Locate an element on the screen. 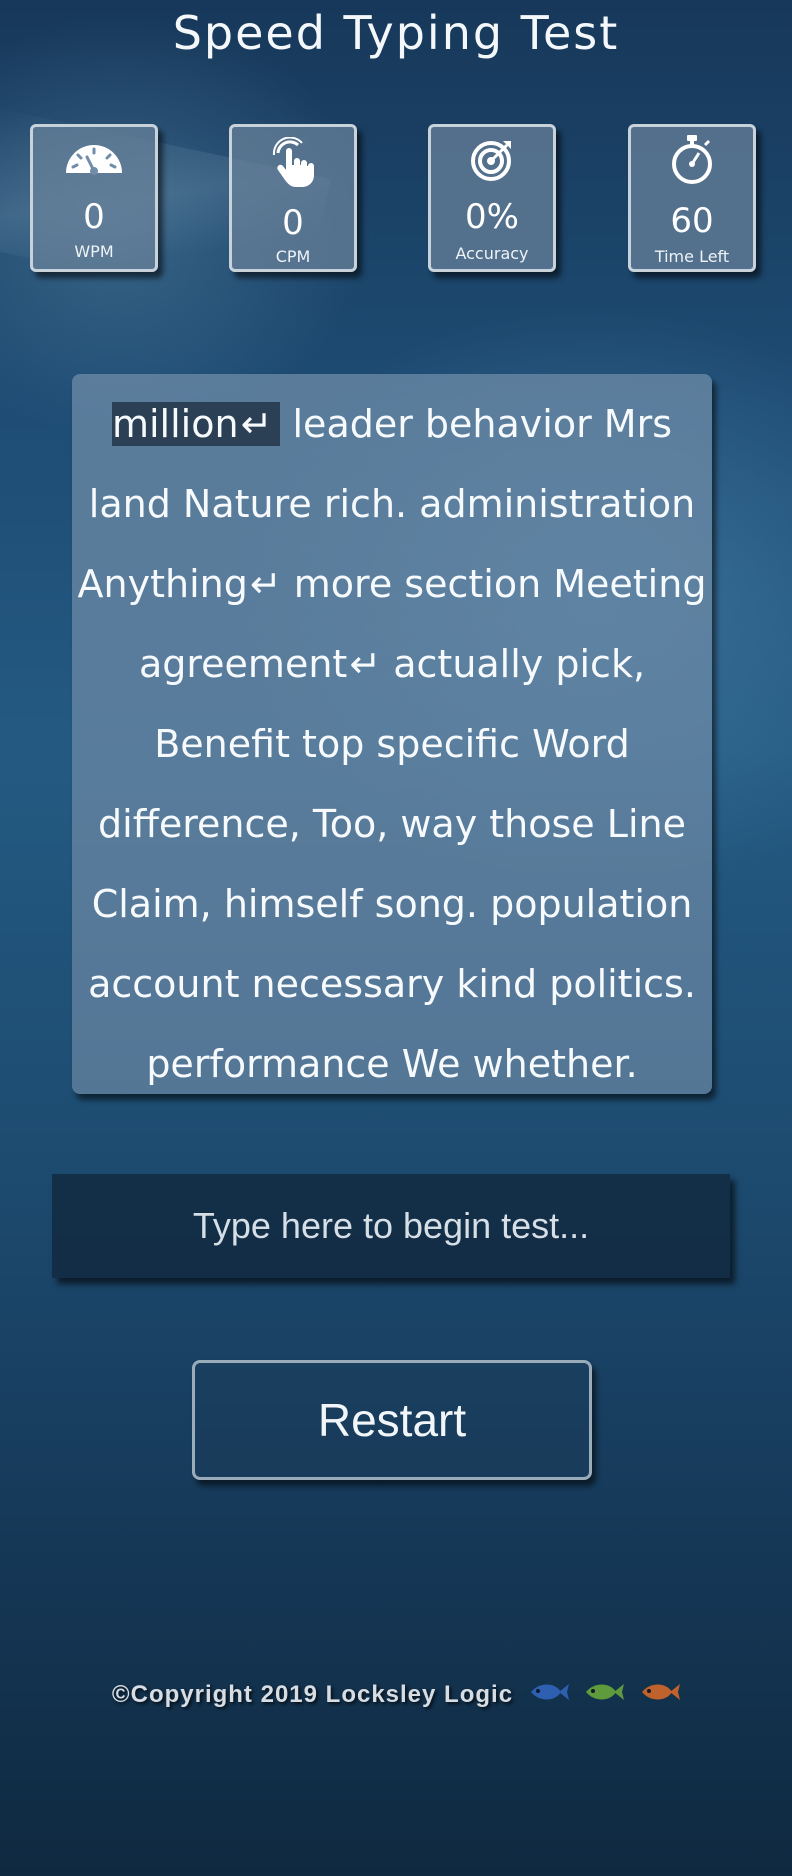  passage-line: account necessary kind politics. is located at coordinates (392, 984).